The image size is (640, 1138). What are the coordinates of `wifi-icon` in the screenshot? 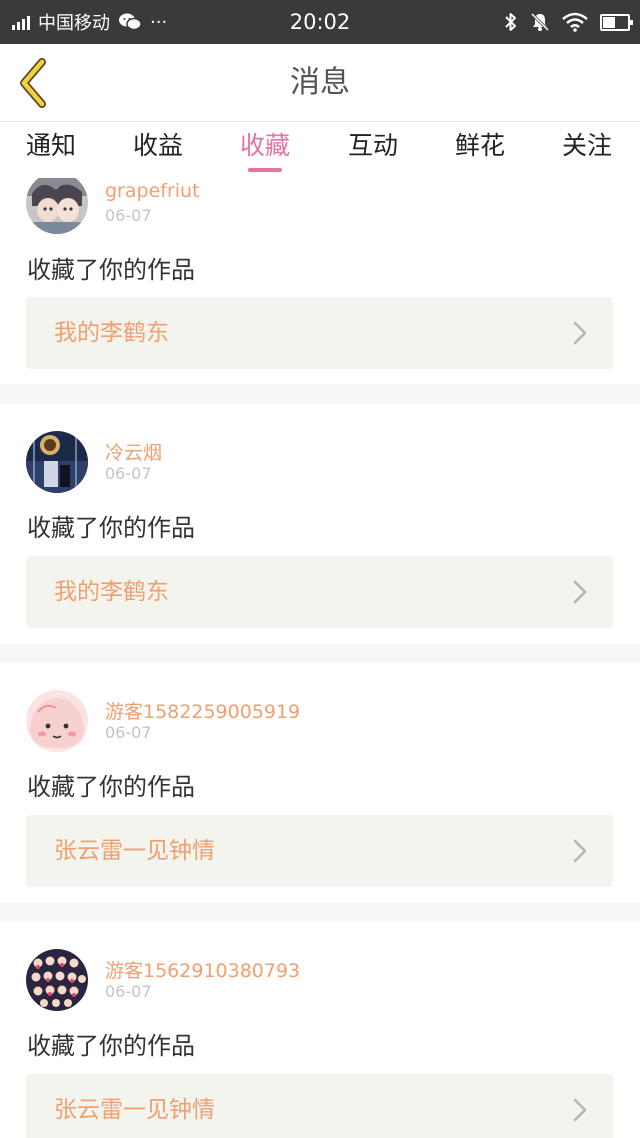 It's located at (575, 22).